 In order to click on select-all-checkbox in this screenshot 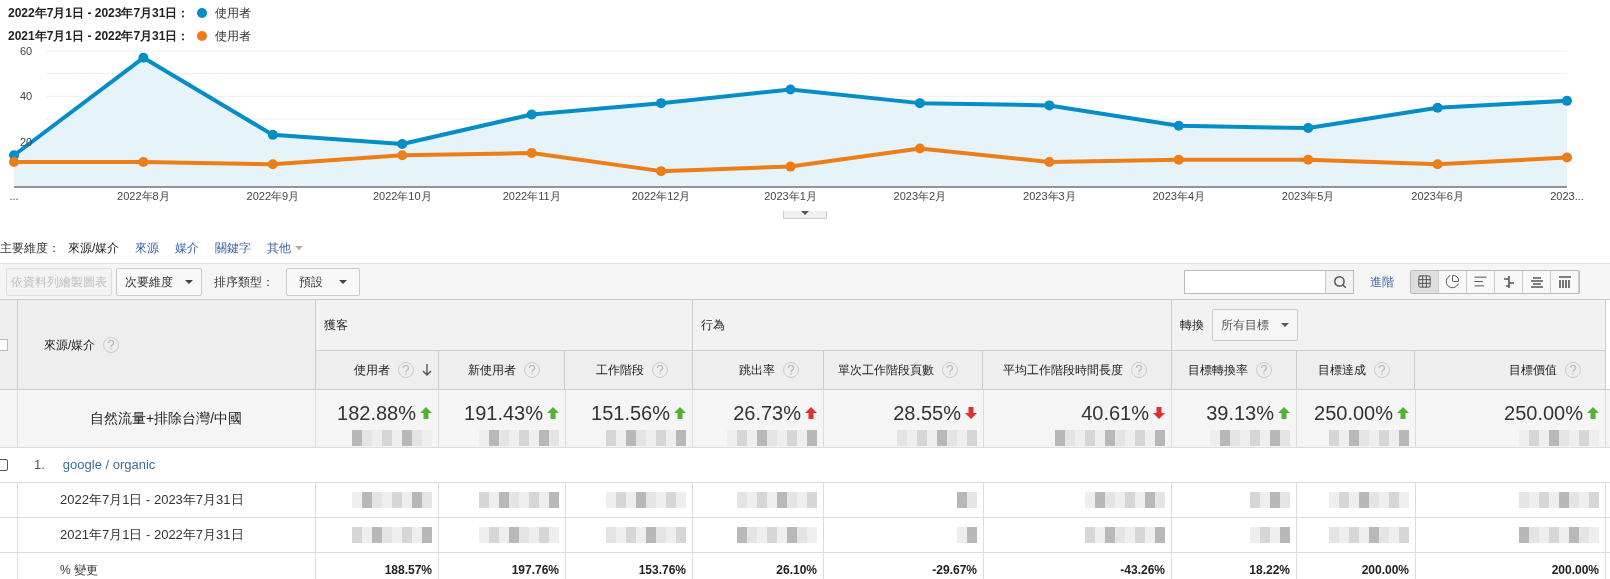, I will do `click(4, 344)`.